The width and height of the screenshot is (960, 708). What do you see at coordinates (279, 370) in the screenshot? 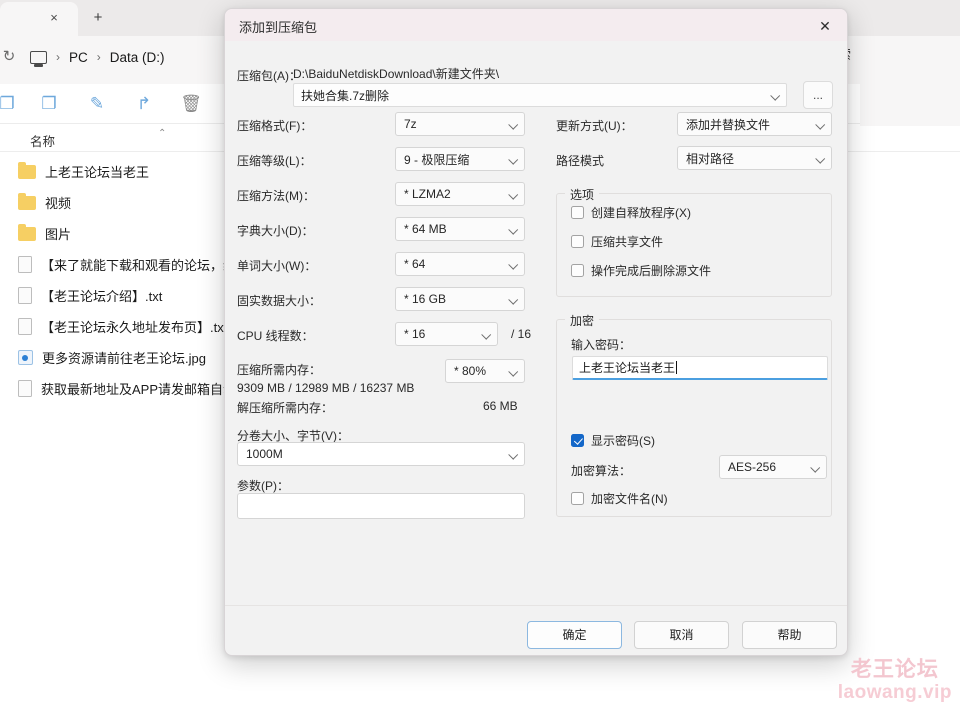
I see `memory-compress-label: 压缩所需内存：` at bounding box center [279, 370].